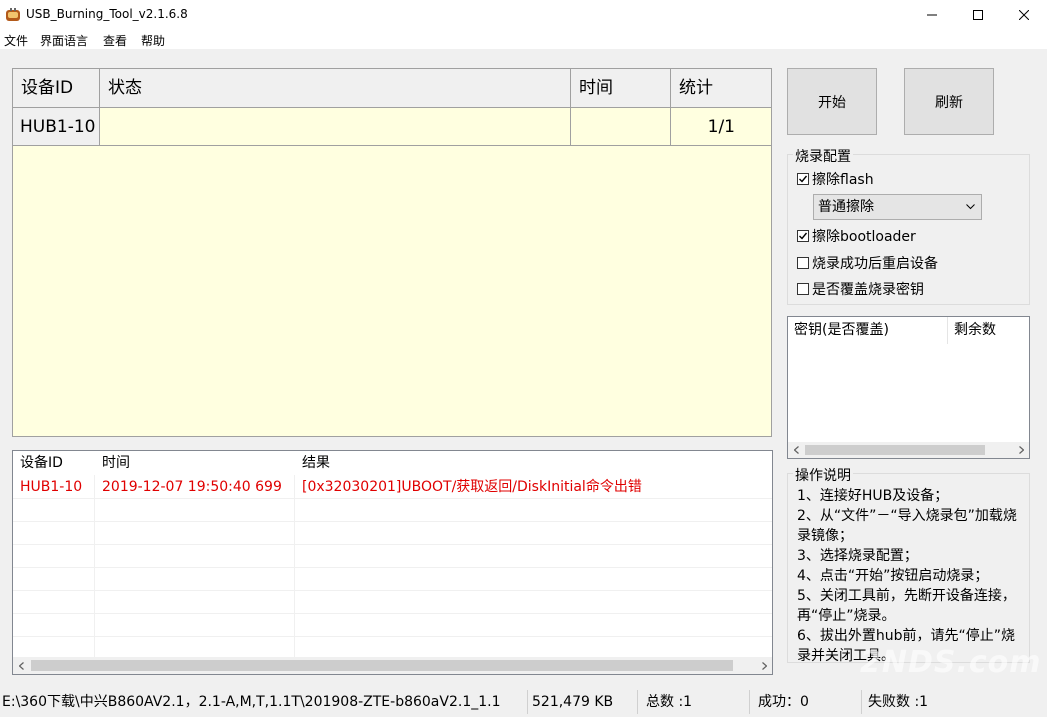 The height and width of the screenshot is (717, 1047). I want to click on grid-header-count: 统计, so click(721, 88).